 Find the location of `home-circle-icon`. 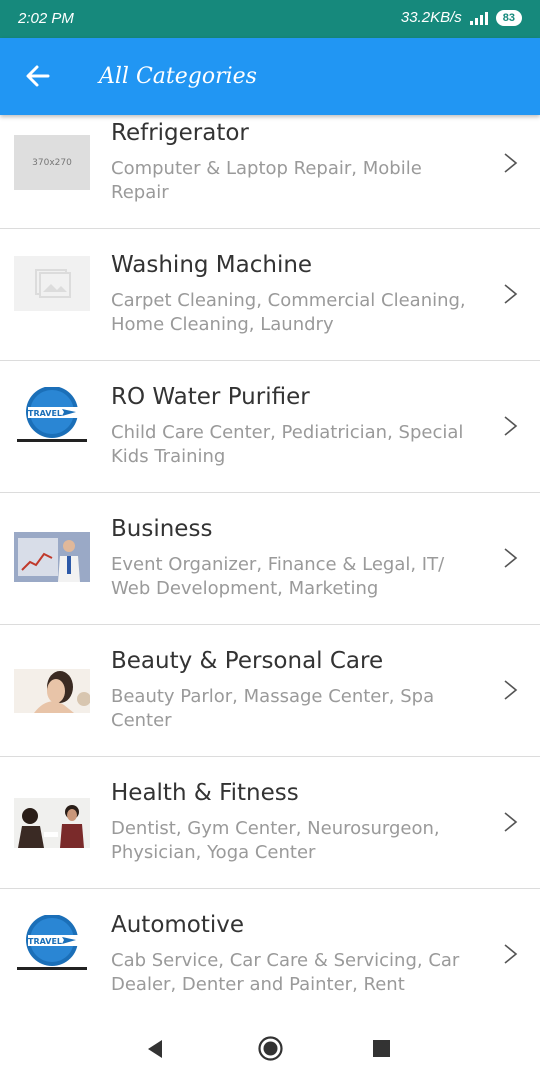

home-circle-icon is located at coordinates (270, 1048).